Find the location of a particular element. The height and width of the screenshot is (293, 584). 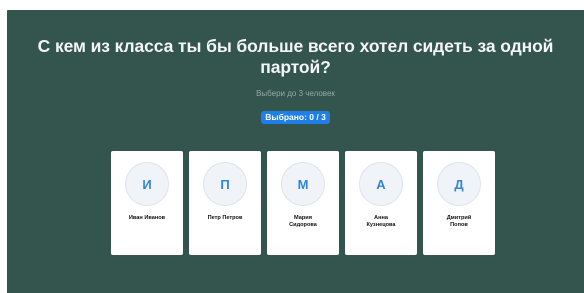

classmate-name: Мария Сидорова is located at coordinates (303, 221).